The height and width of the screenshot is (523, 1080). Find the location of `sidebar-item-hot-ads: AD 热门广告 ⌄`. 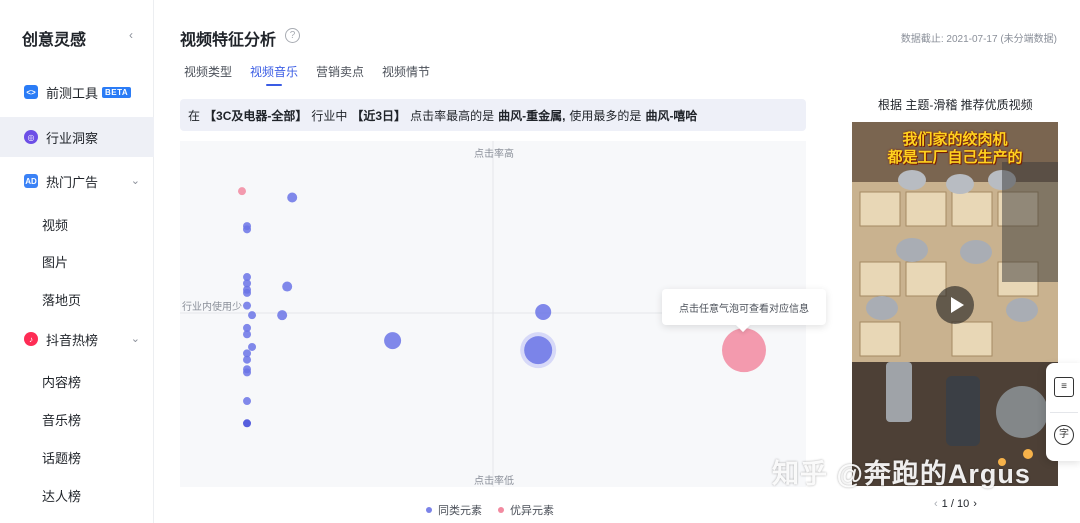

sidebar-item-hot-ads: AD 热门广告 ⌄ is located at coordinates (77, 181).